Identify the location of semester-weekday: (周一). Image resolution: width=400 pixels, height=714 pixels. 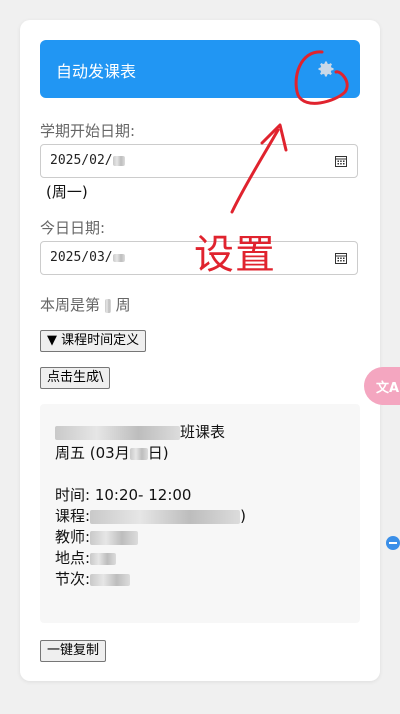
(67, 192).